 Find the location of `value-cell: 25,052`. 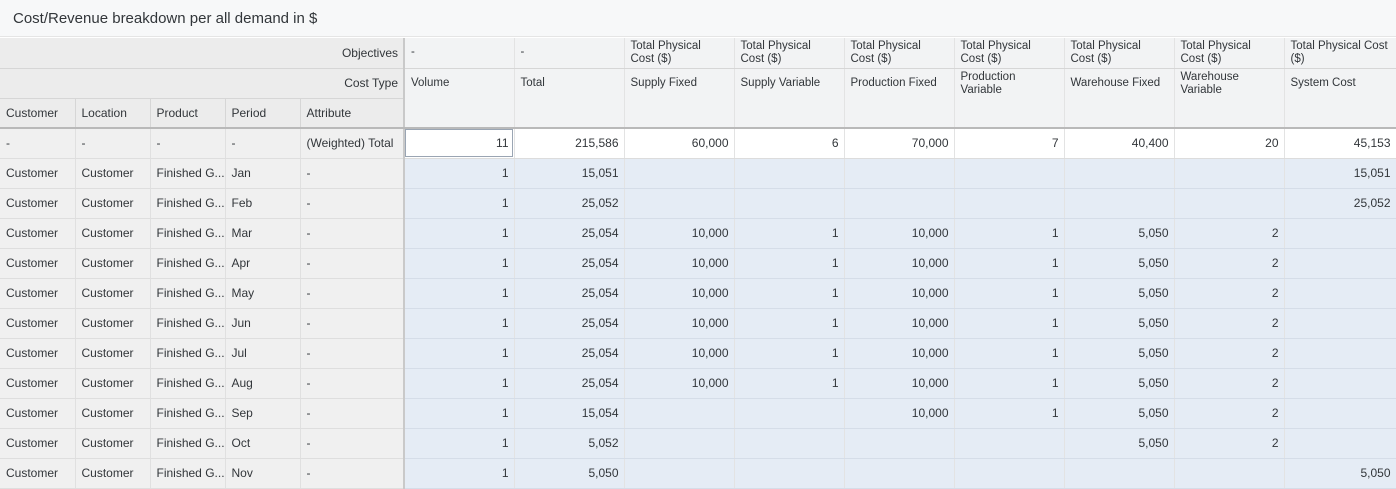

value-cell: 25,052 is located at coordinates (569, 203).